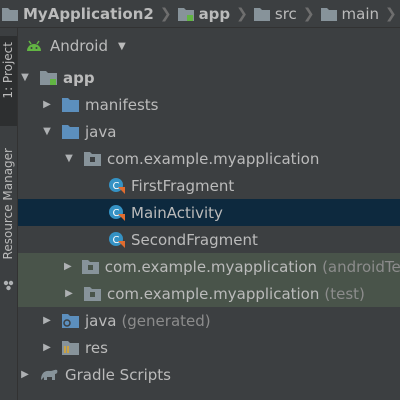 The height and width of the screenshot is (400, 400). I want to click on tree-node-gradle-scripts: ▶ Gradle Scripts, so click(209, 374).